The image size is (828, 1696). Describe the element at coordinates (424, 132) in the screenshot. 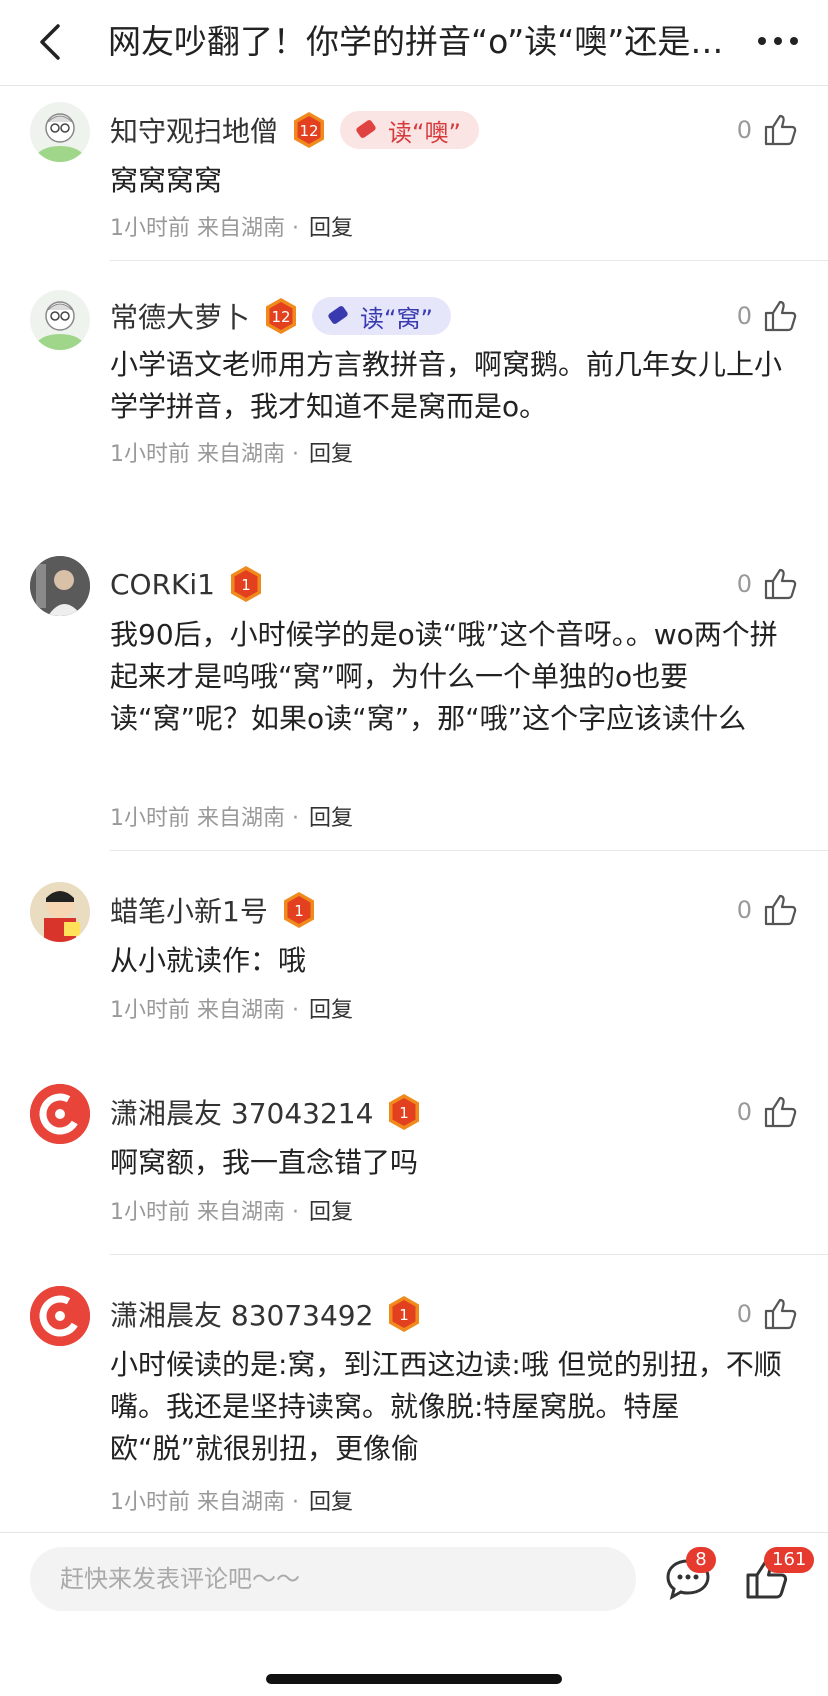

I see `vote-tag-label: 读“噢”` at that location.